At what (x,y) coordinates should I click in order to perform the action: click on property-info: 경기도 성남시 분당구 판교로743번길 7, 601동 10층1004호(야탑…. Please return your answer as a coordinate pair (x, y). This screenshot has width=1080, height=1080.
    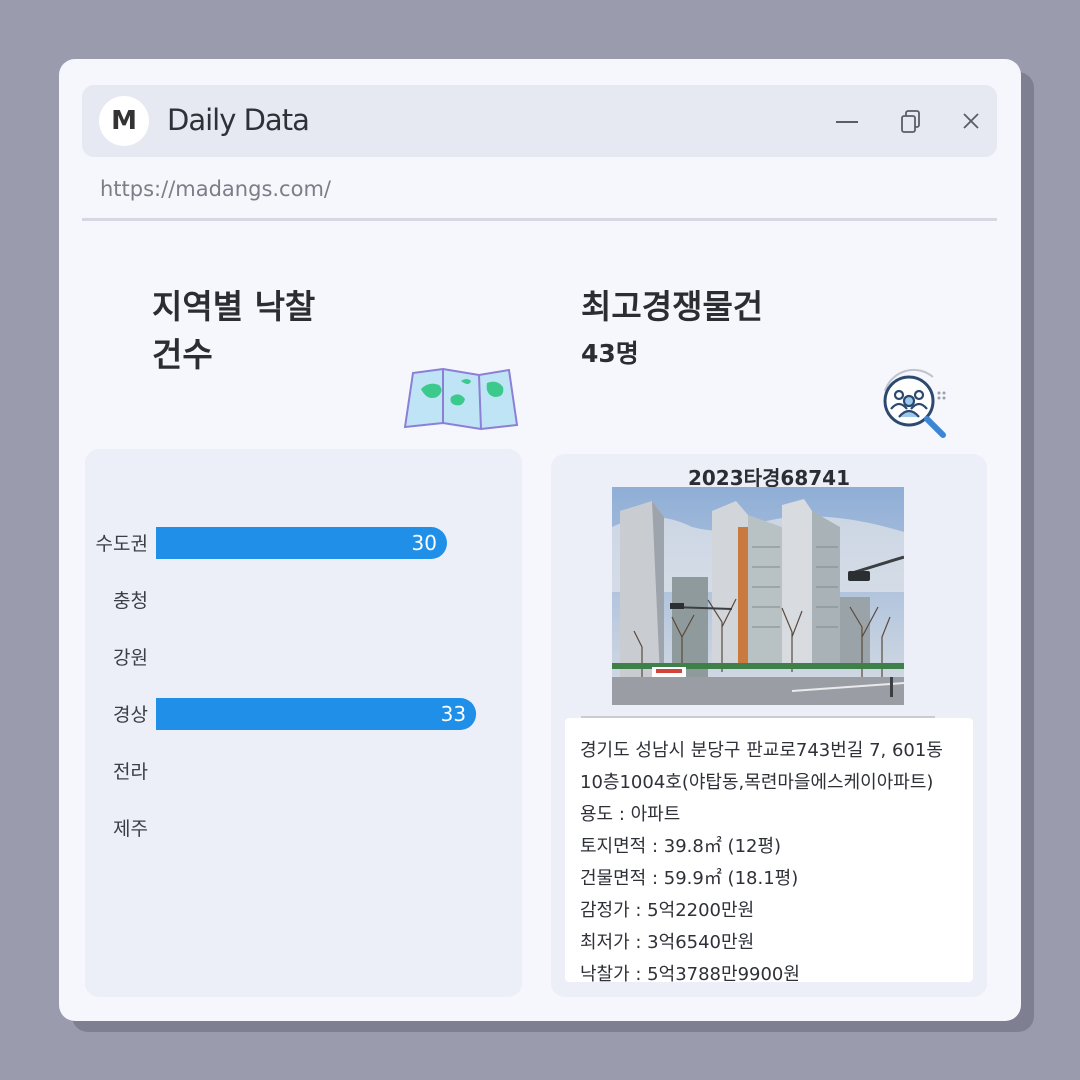
    Looking at the image, I should click on (769, 851).